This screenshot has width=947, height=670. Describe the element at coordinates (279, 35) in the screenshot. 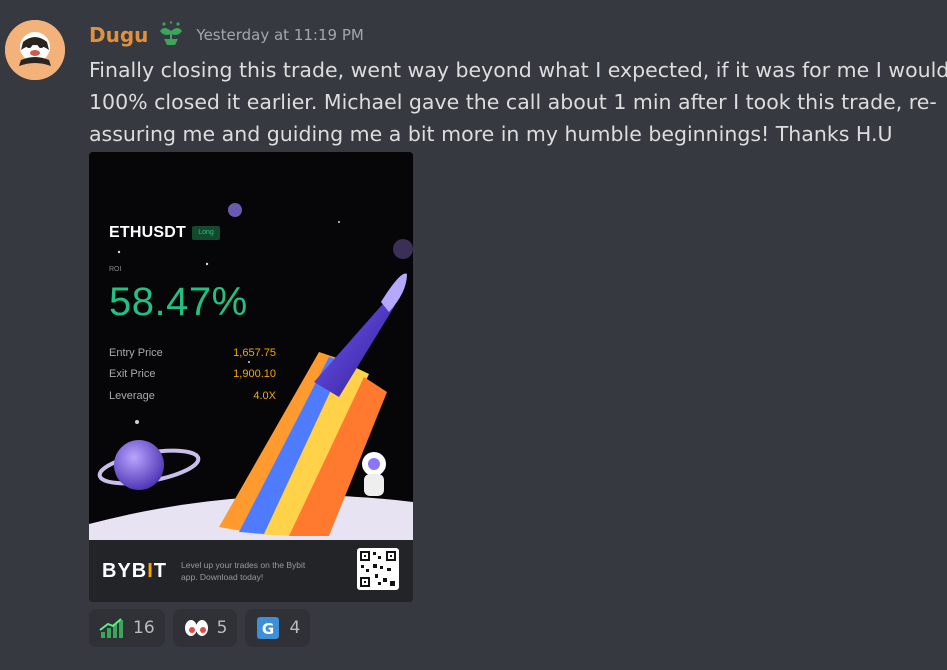

I see `timestamp: Yesterday at 11:19 PM` at that location.